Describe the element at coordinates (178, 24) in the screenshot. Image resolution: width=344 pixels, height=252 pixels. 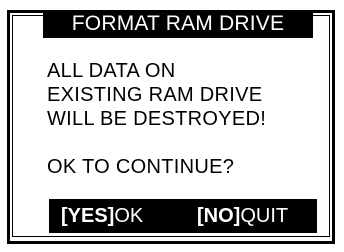
I see `dialog-title: FORMAT RAM DRIVE` at that location.